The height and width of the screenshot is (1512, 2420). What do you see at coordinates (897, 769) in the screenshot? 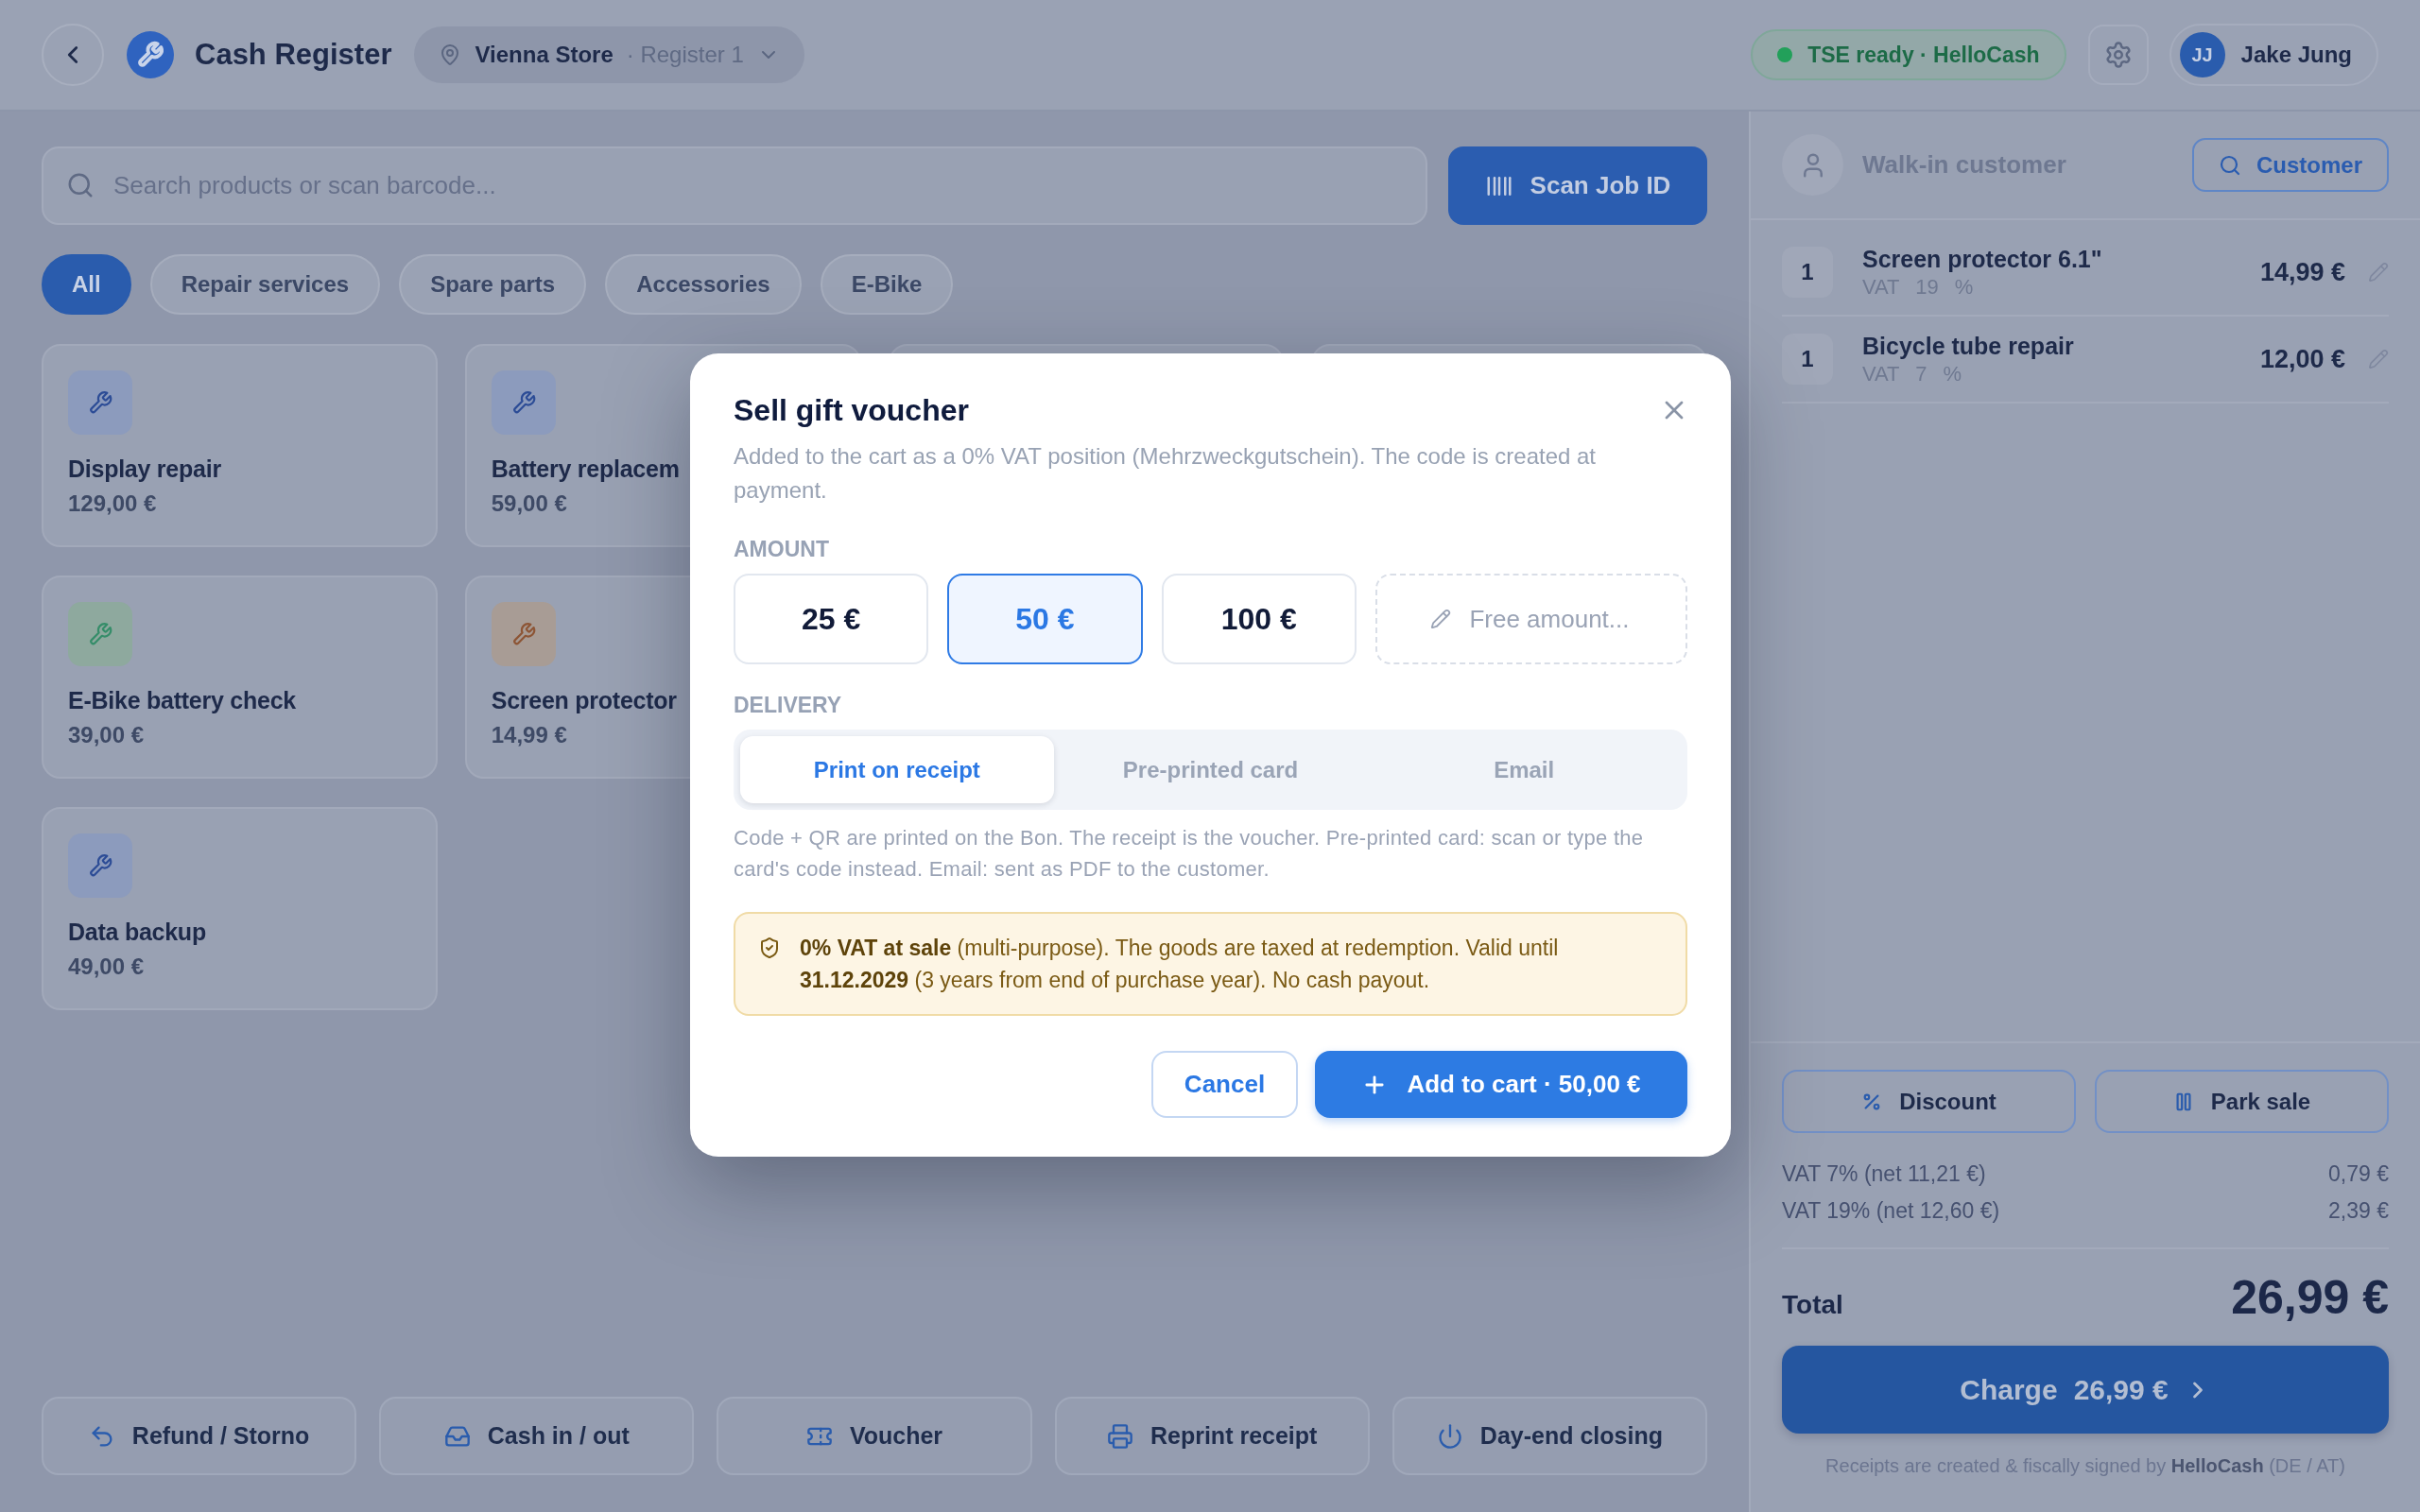
I see `delivery-tab: Print on receipt` at bounding box center [897, 769].